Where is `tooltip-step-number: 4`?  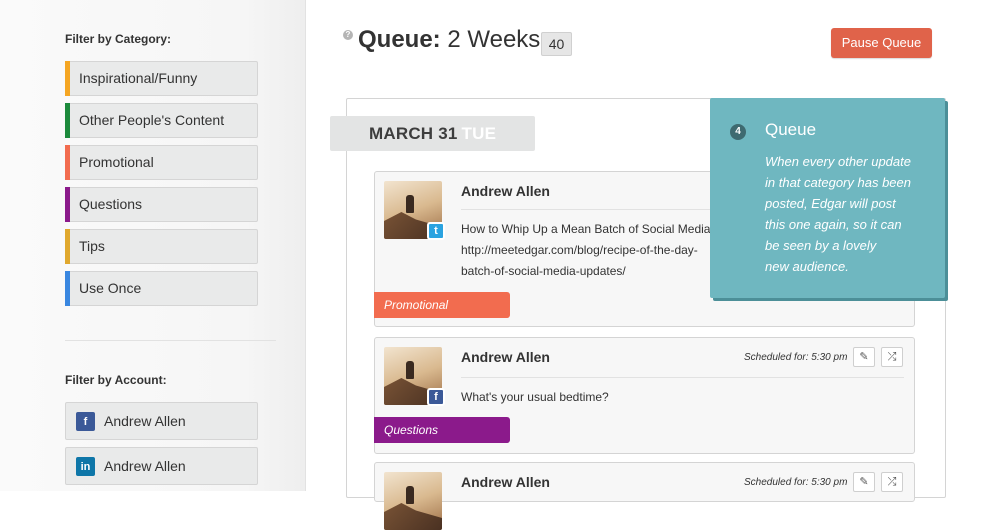 tooltip-step-number: 4 is located at coordinates (738, 132).